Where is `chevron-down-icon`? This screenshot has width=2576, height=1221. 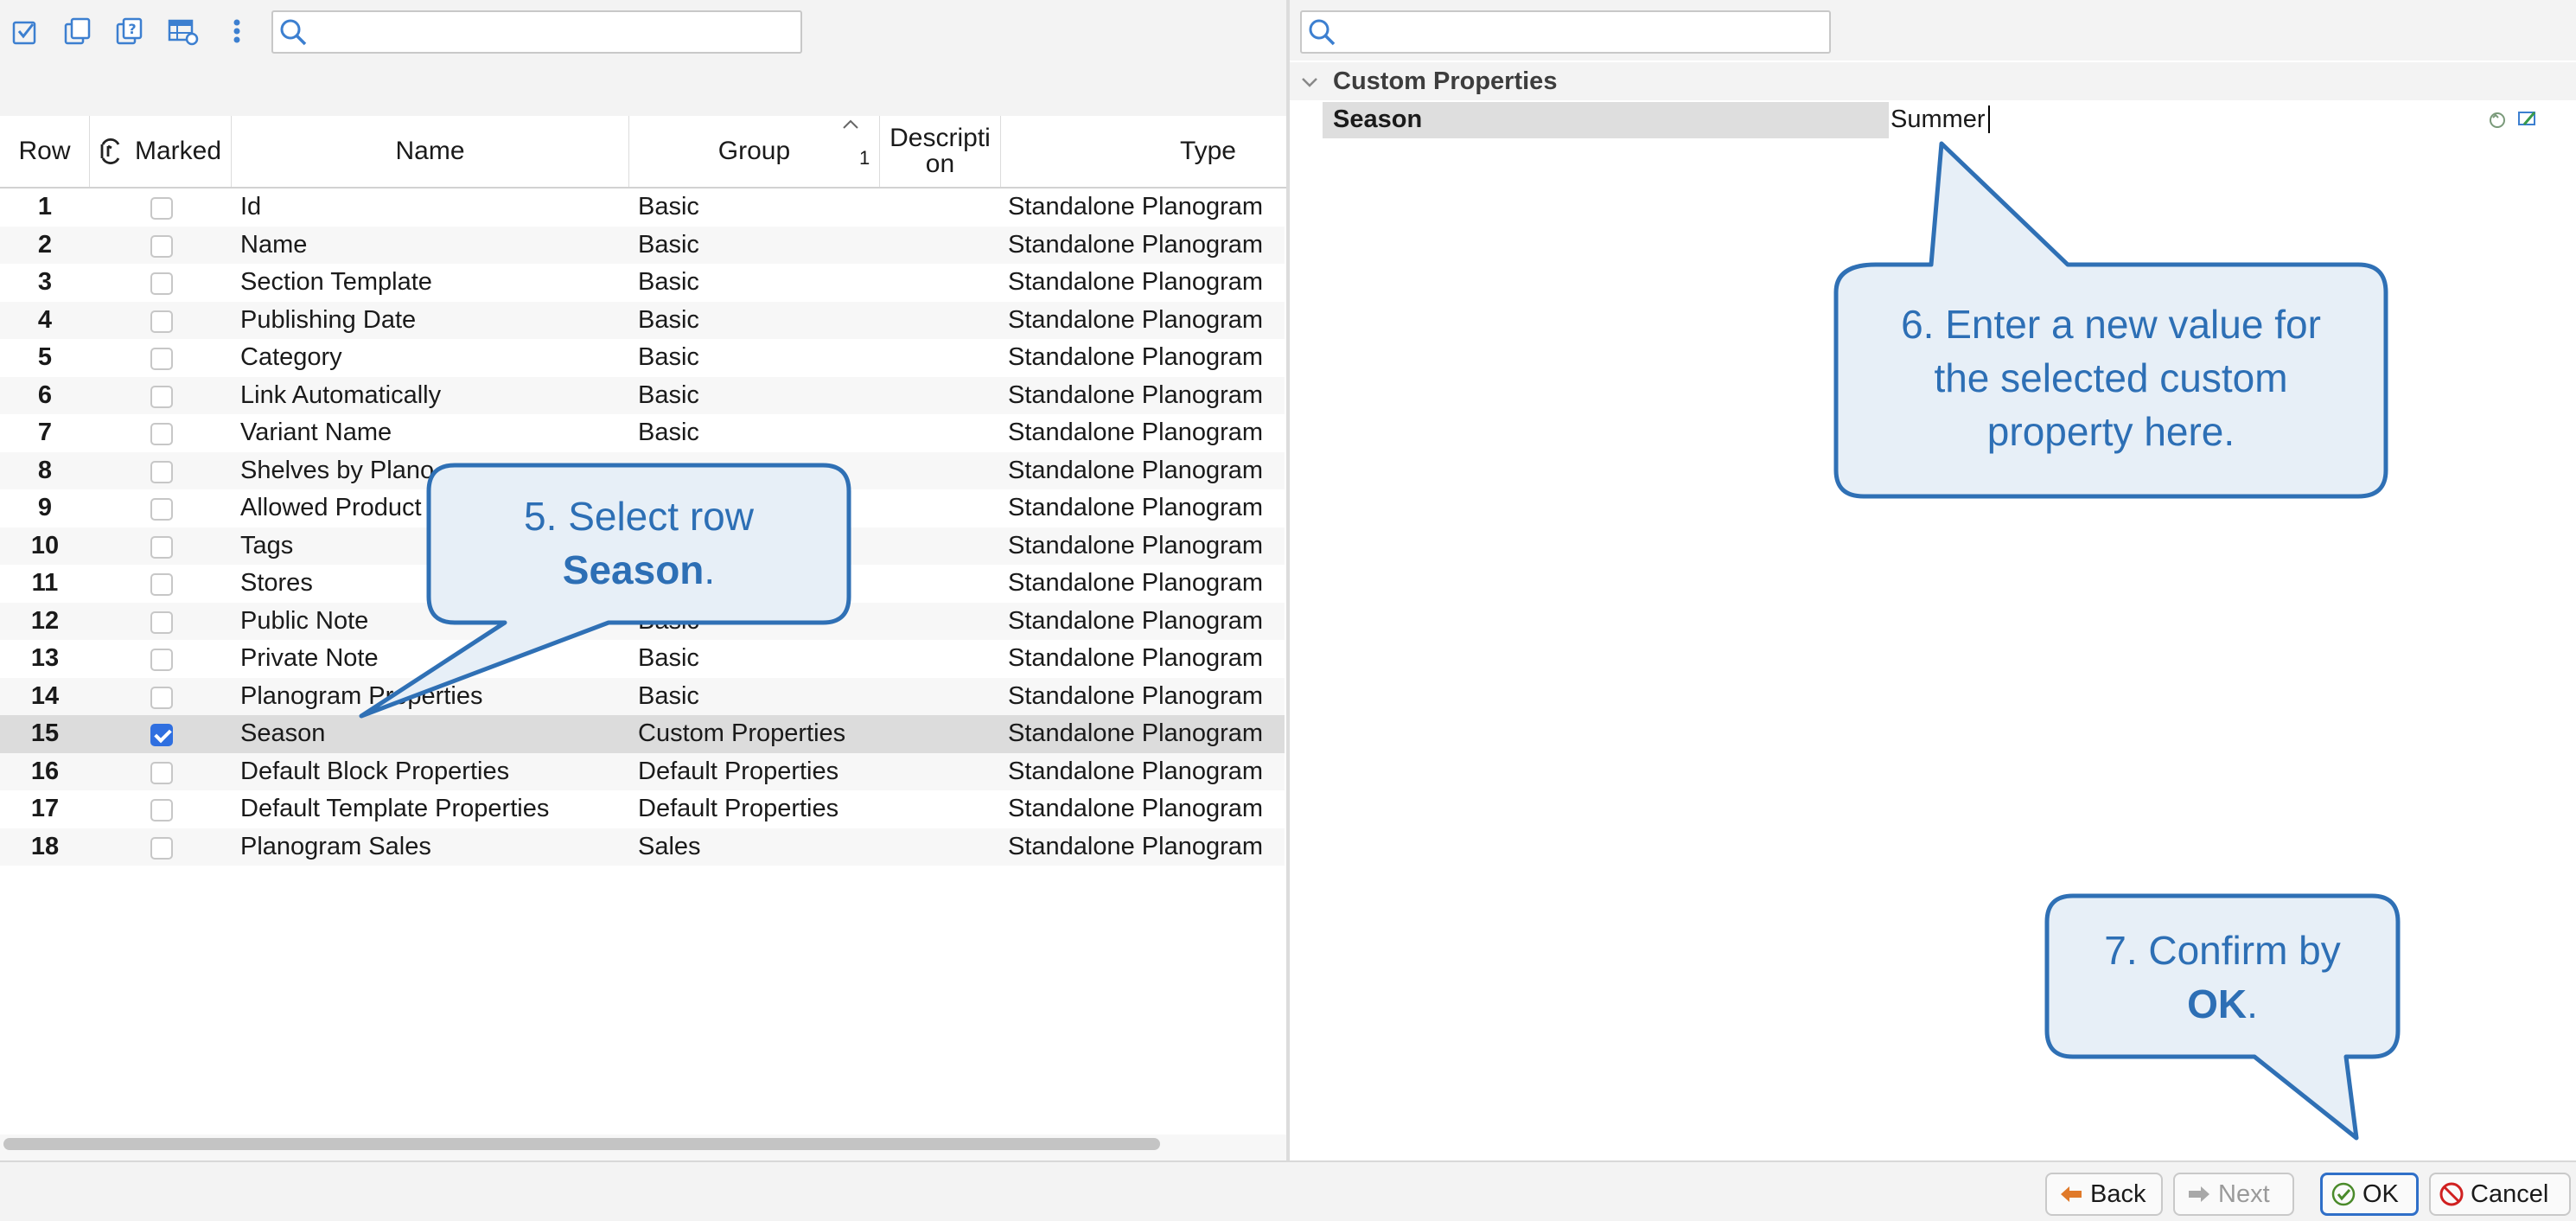
chevron-down-icon is located at coordinates (1310, 82).